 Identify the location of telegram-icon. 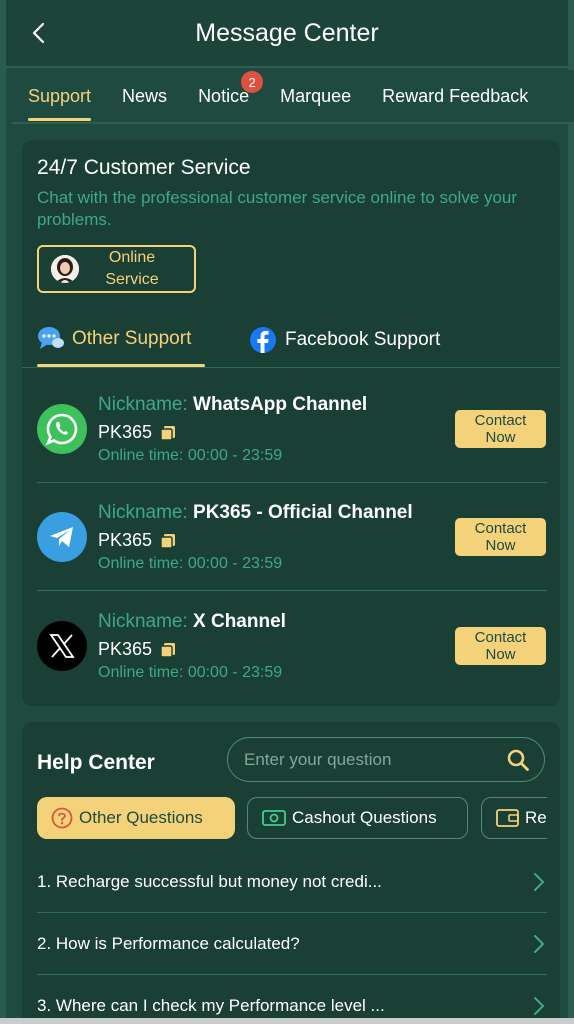
(62, 537).